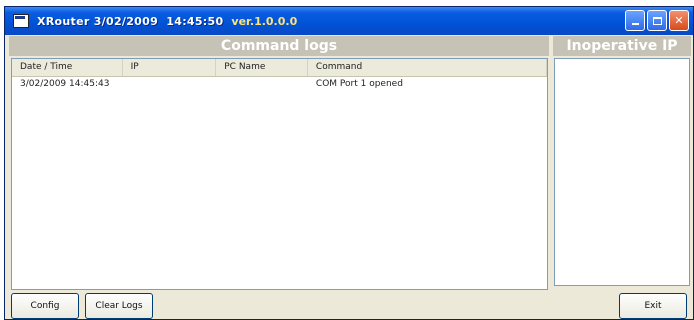  Describe the element at coordinates (262, 67) in the screenshot. I see `column-header-pc-name: PC Name` at that location.